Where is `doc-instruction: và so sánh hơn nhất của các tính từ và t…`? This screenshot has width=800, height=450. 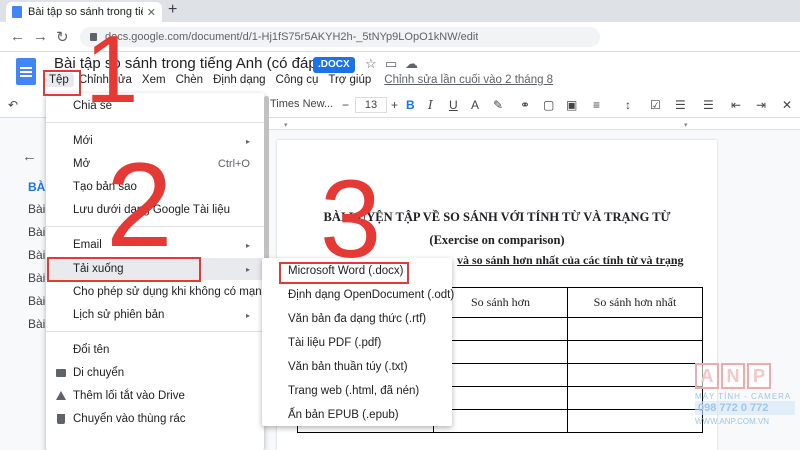 doc-instruction: và so sánh hơn nhất của các tính từ và t… is located at coordinates (570, 260).